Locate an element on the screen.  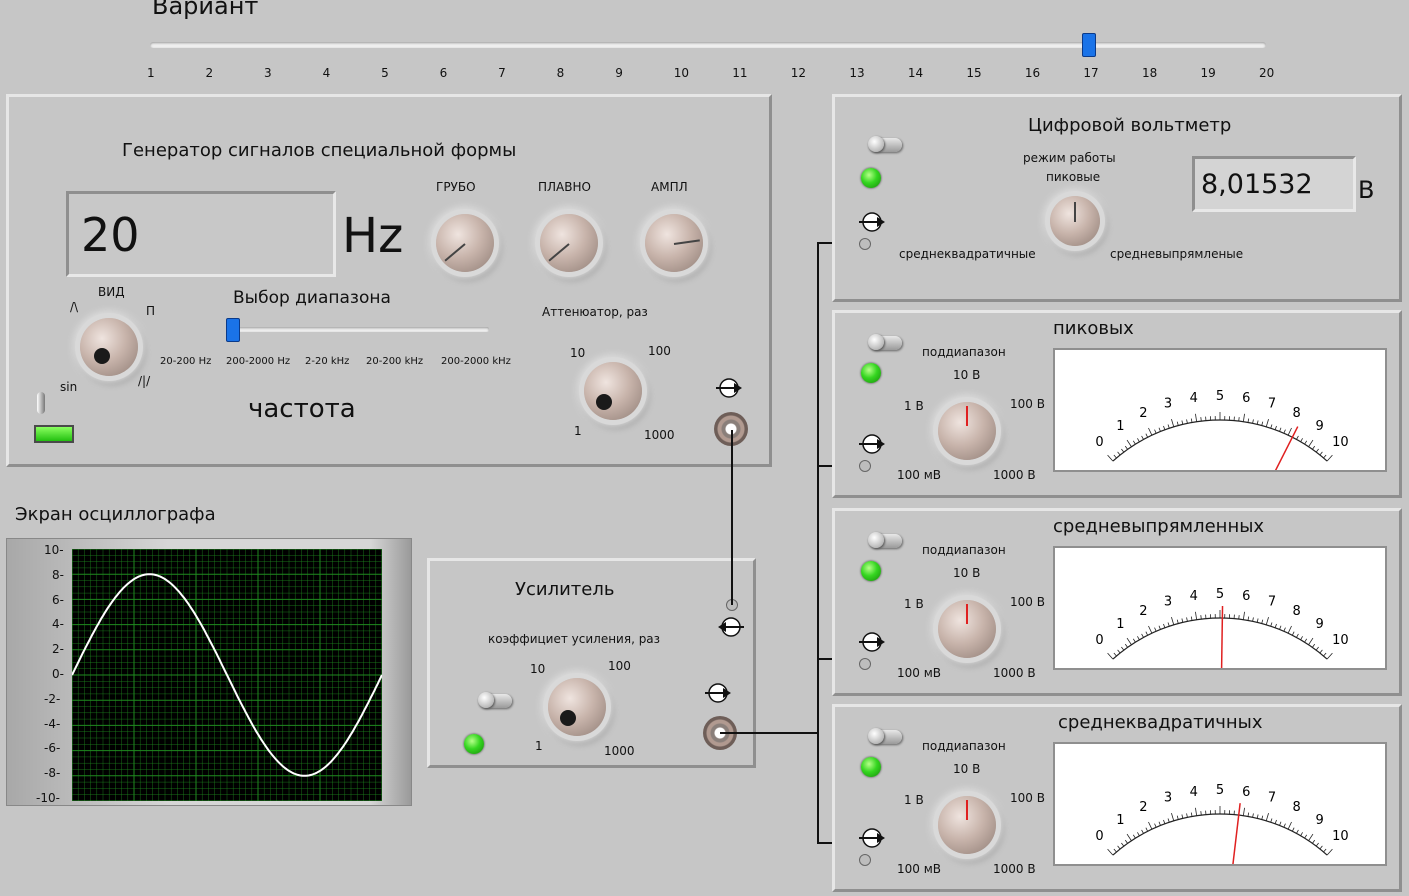
voltmeter-power-toggle is located at coordinates (886, 146).